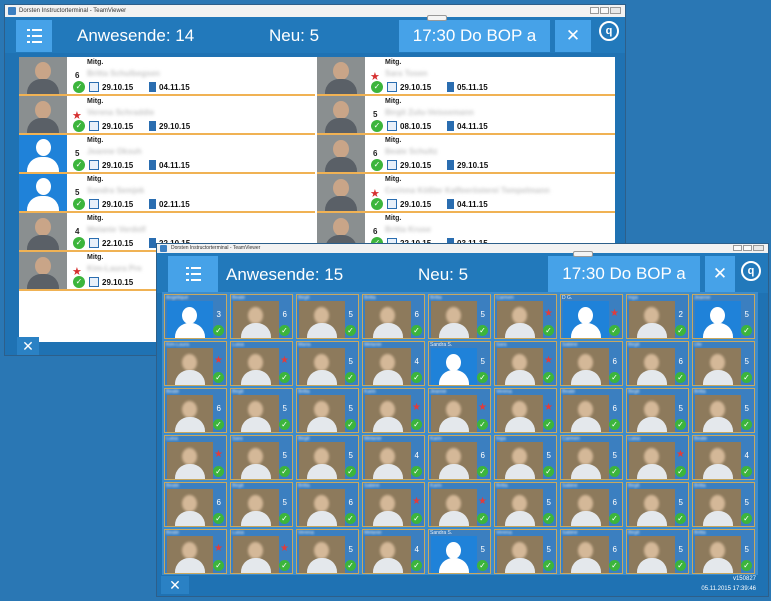 The height and width of the screenshot is (601, 771). I want to click on member-tile: Verena ★ ✓, so click(525, 410).